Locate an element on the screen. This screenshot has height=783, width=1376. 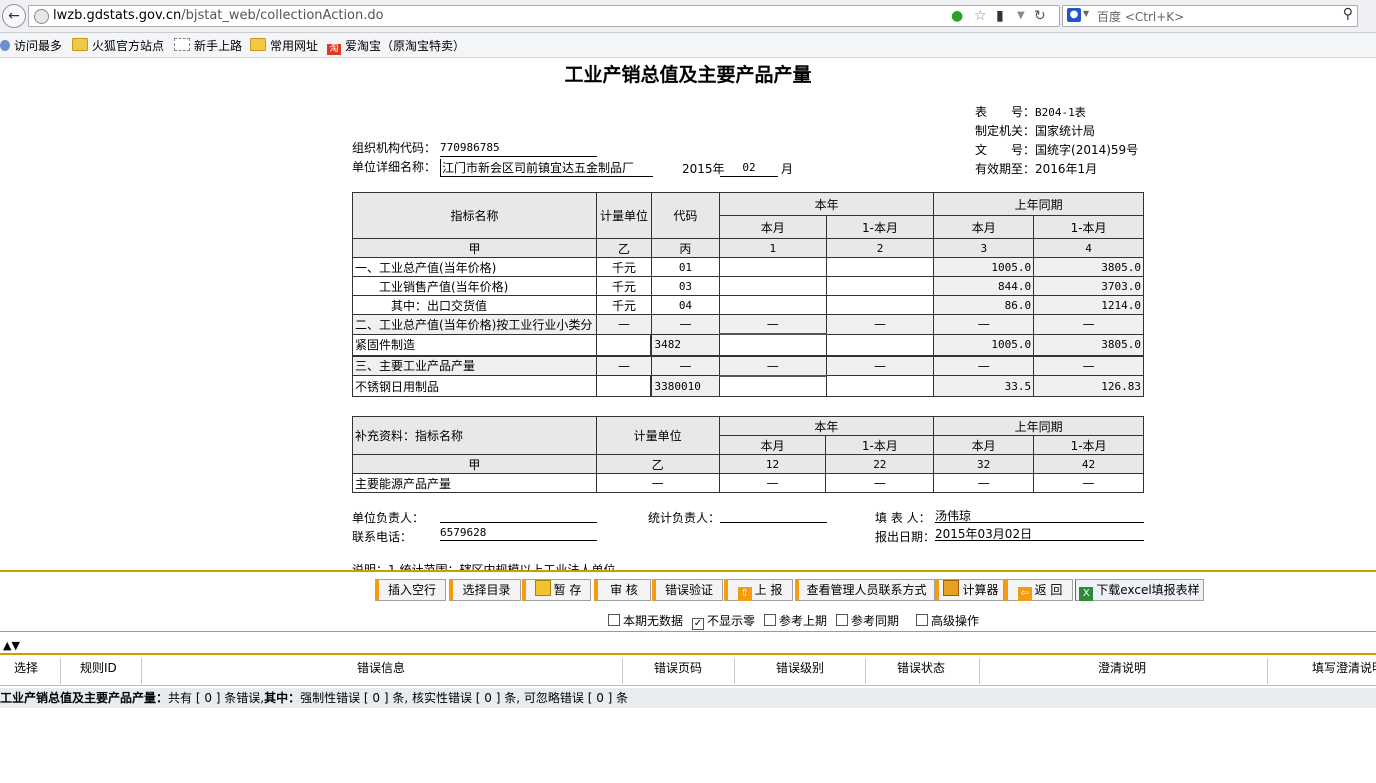
download-excel-button: X 下载excel填报表样 is located at coordinates (1139, 590).